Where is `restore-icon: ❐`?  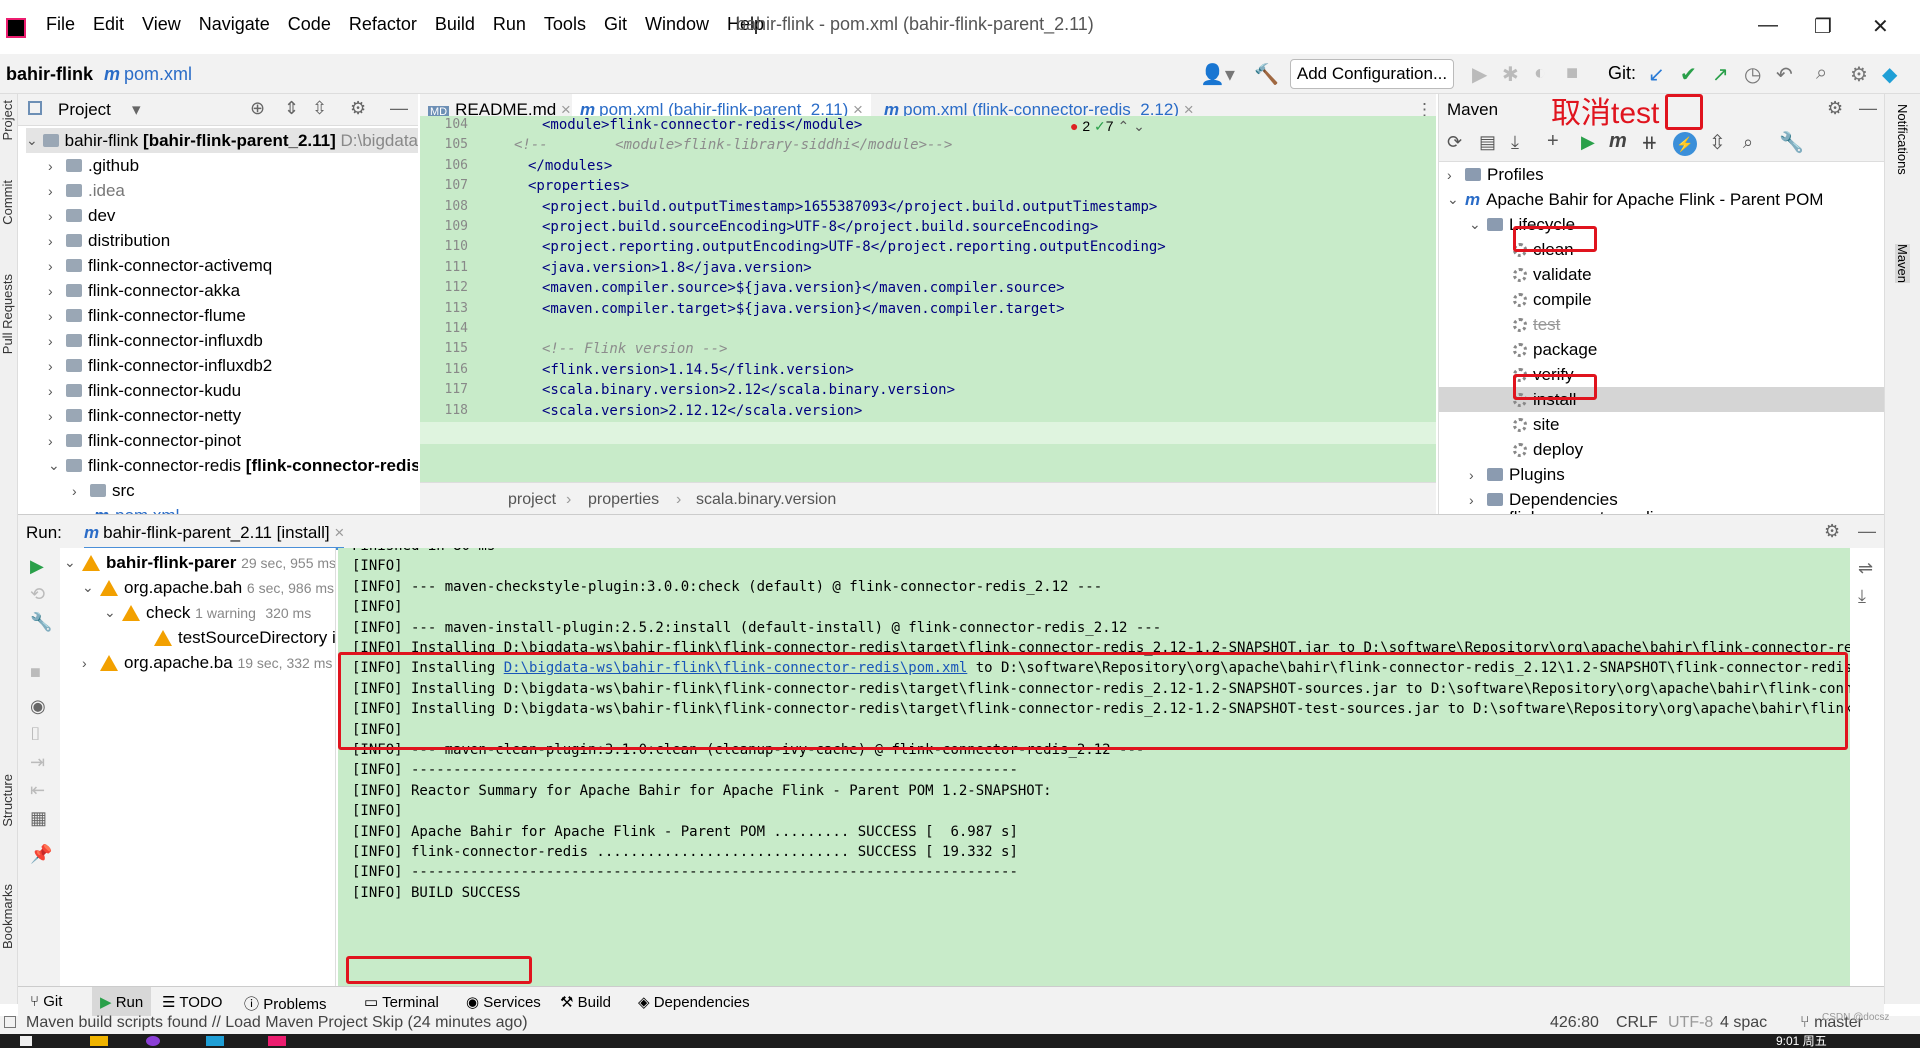 restore-icon: ❐ is located at coordinates (1823, 26).